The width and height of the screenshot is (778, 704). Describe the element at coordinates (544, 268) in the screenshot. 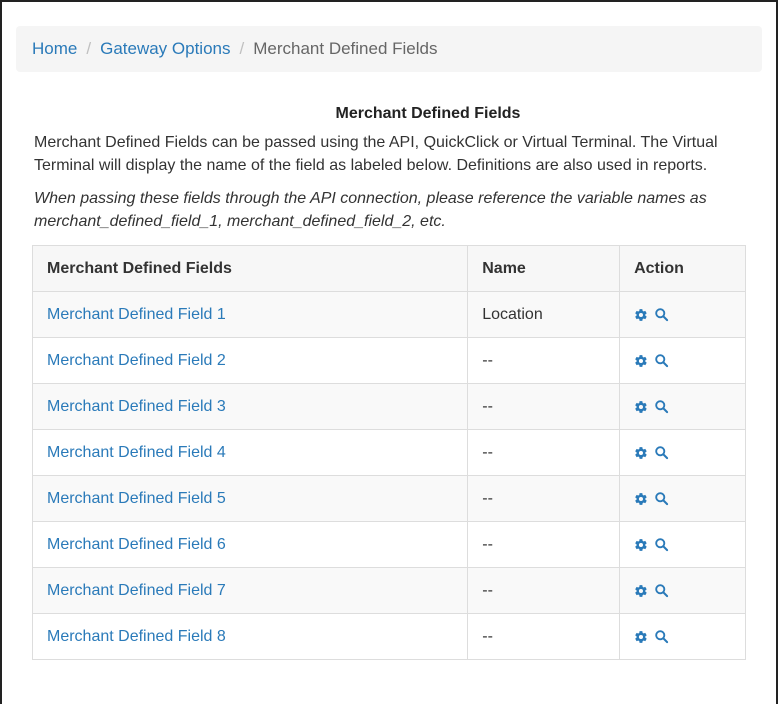

I see `column-header-name: Name` at that location.